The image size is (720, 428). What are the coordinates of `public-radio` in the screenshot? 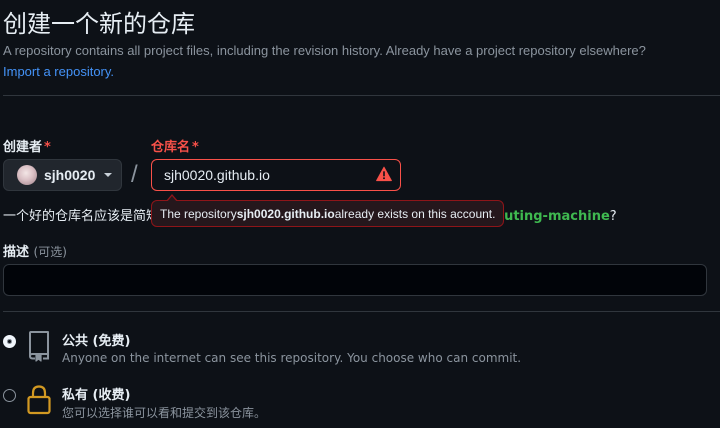 It's located at (9, 341).